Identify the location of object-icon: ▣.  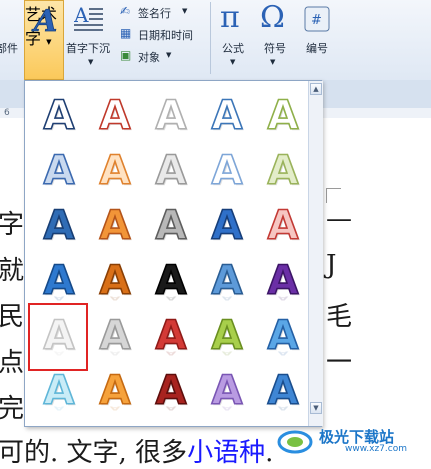
(126, 55).